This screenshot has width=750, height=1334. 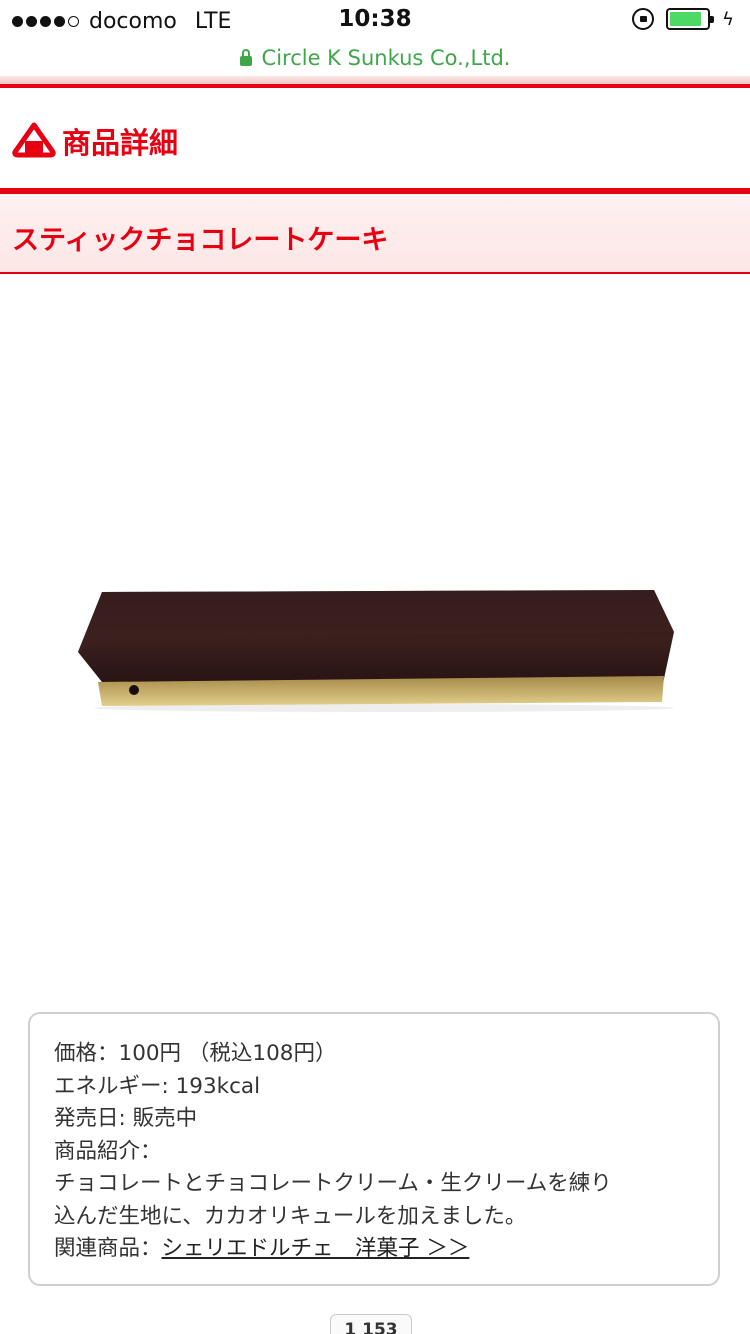 I want to click on rotation-lock-icon, so click(x=643, y=19).